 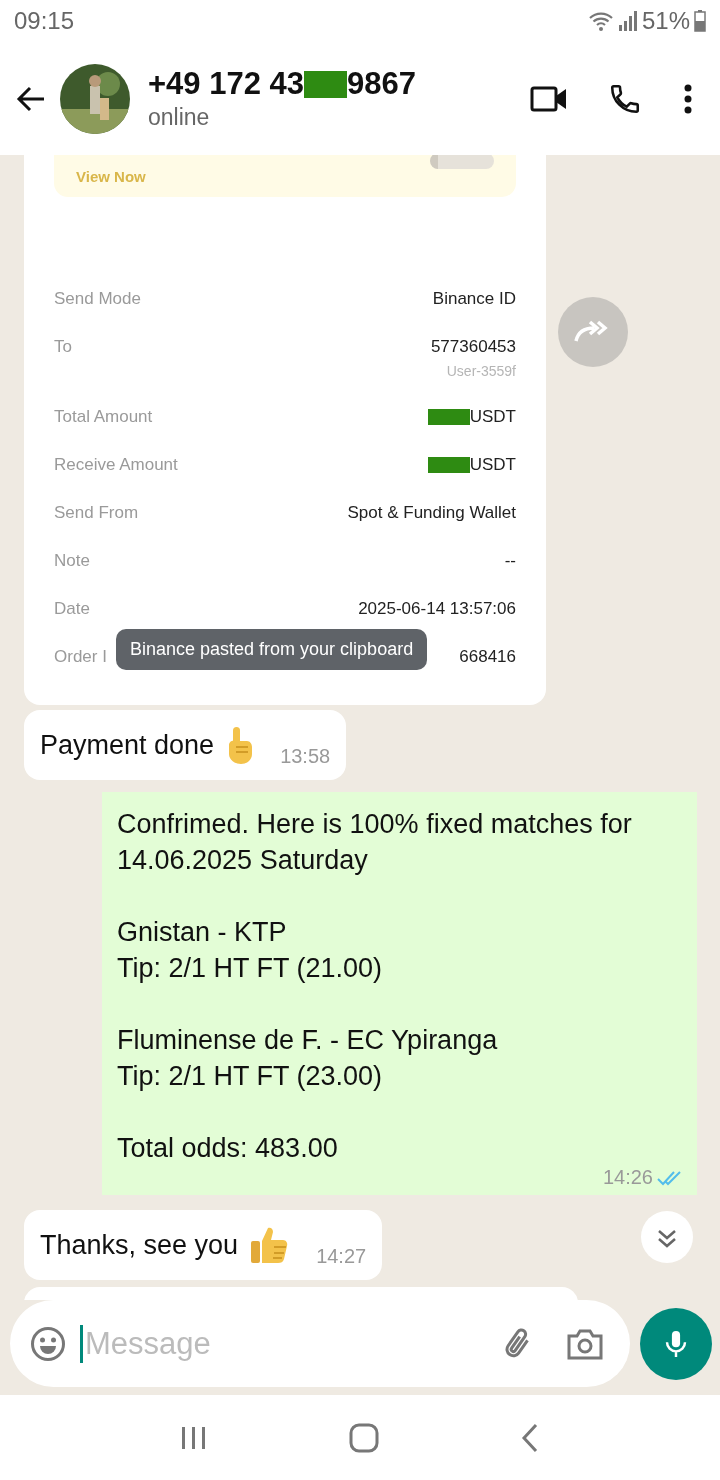 I want to click on field-value: --, so click(x=510, y=561).